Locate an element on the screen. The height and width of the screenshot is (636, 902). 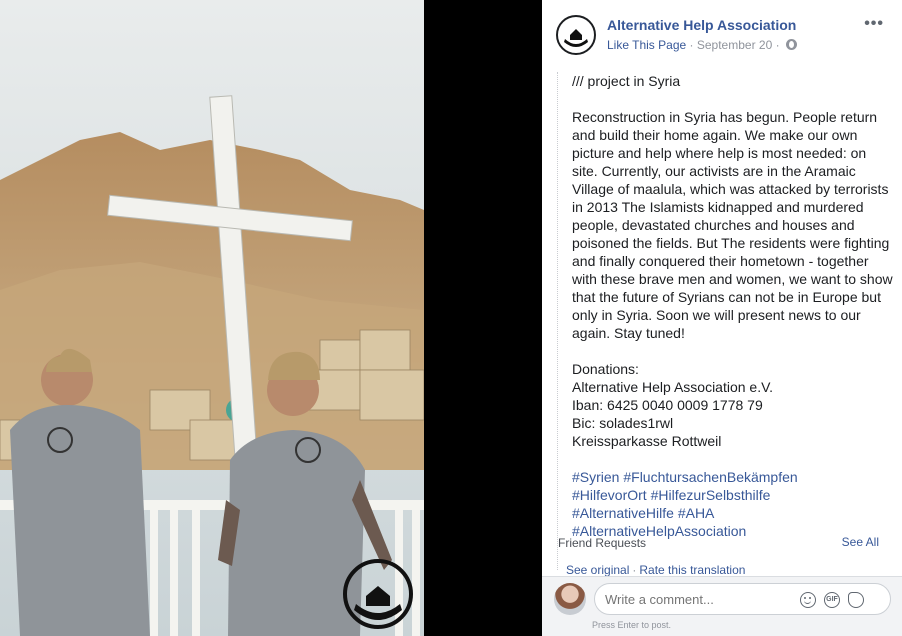
gif-icon: GIF is located at coordinates (832, 600).